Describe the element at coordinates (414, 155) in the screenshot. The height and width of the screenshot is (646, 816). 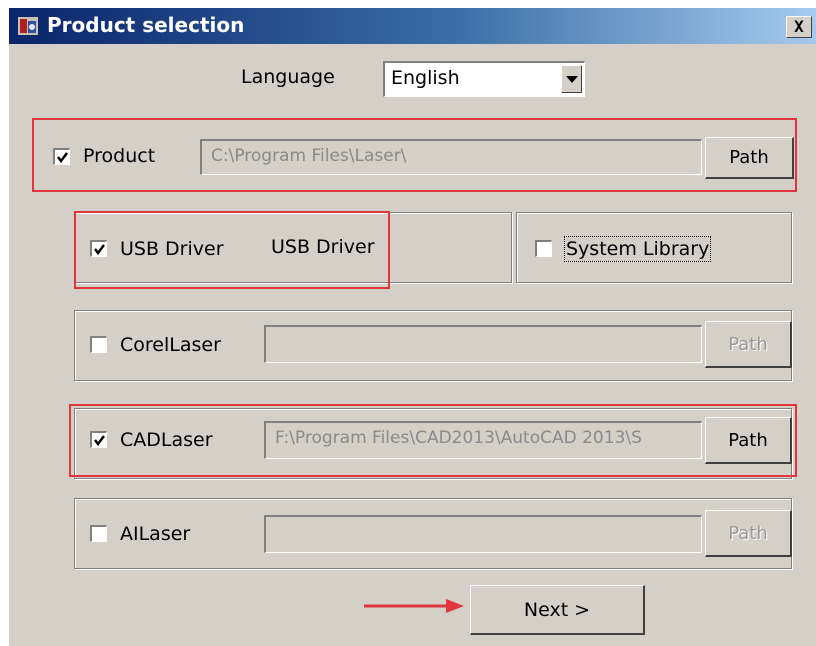
I see `highlight-product` at that location.